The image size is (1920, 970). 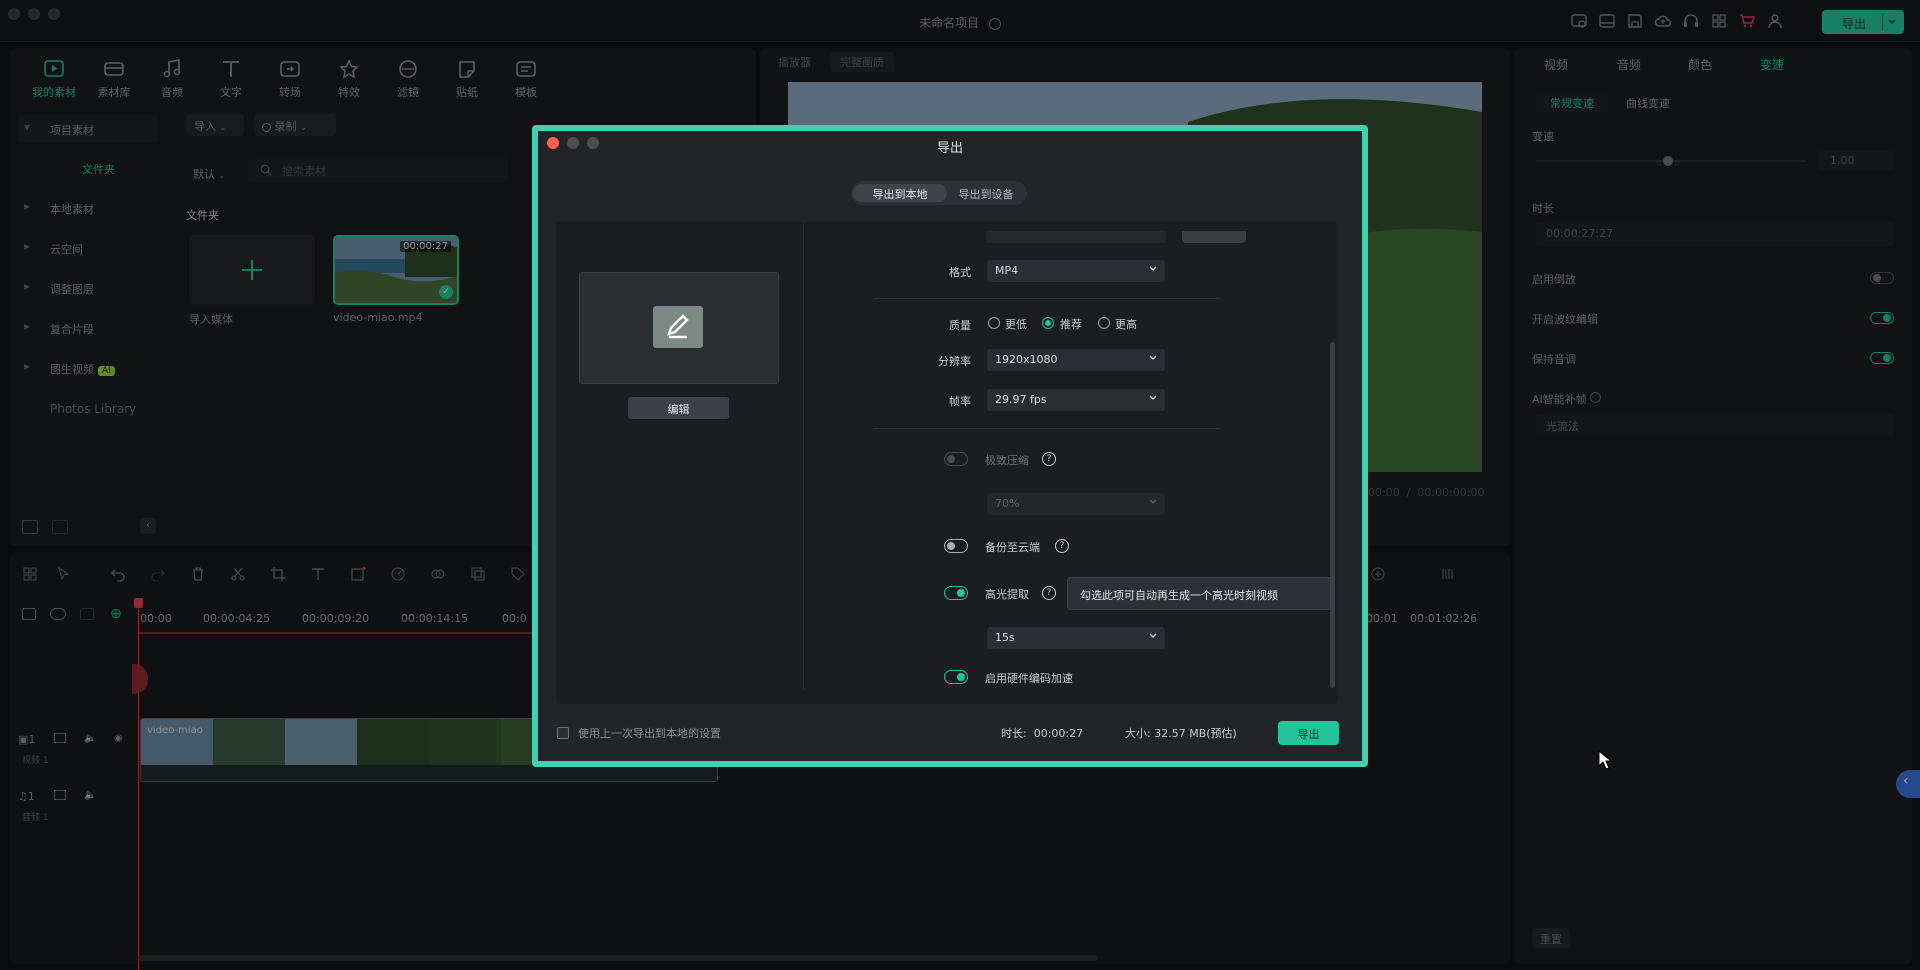 I want to click on quality-label: 质量, so click(x=960, y=325).